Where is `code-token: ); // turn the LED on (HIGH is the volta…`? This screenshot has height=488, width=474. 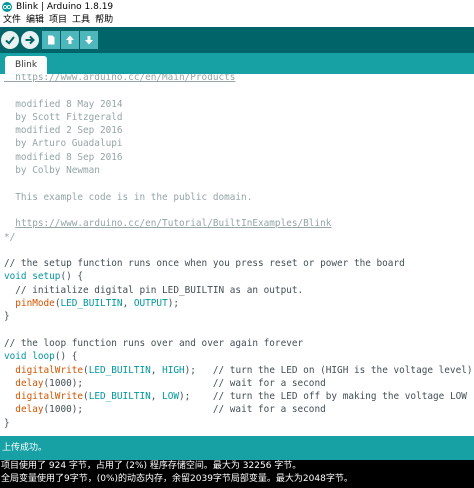
code-token: ); // turn the LED on (HIGH is the volta… is located at coordinates (328, 370).